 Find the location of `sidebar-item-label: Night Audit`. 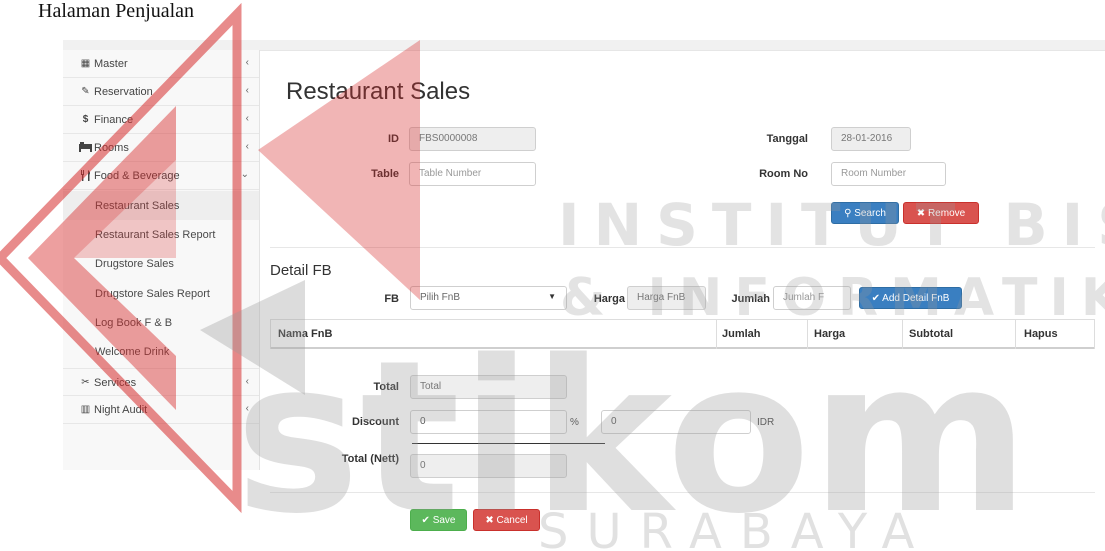

sidebar-item-label: Night Audit is located at coordinates (121, 410).